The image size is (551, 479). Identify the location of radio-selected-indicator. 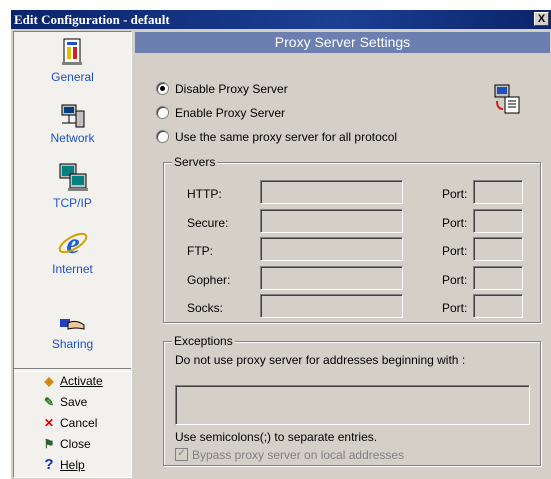
(162, 89).